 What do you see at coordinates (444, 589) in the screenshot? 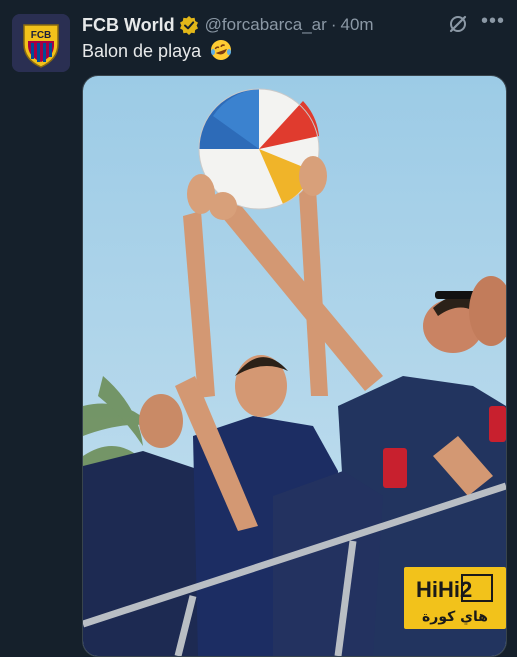
I see `watermark-brand: HiHi2` at bounding box center [444, 589].